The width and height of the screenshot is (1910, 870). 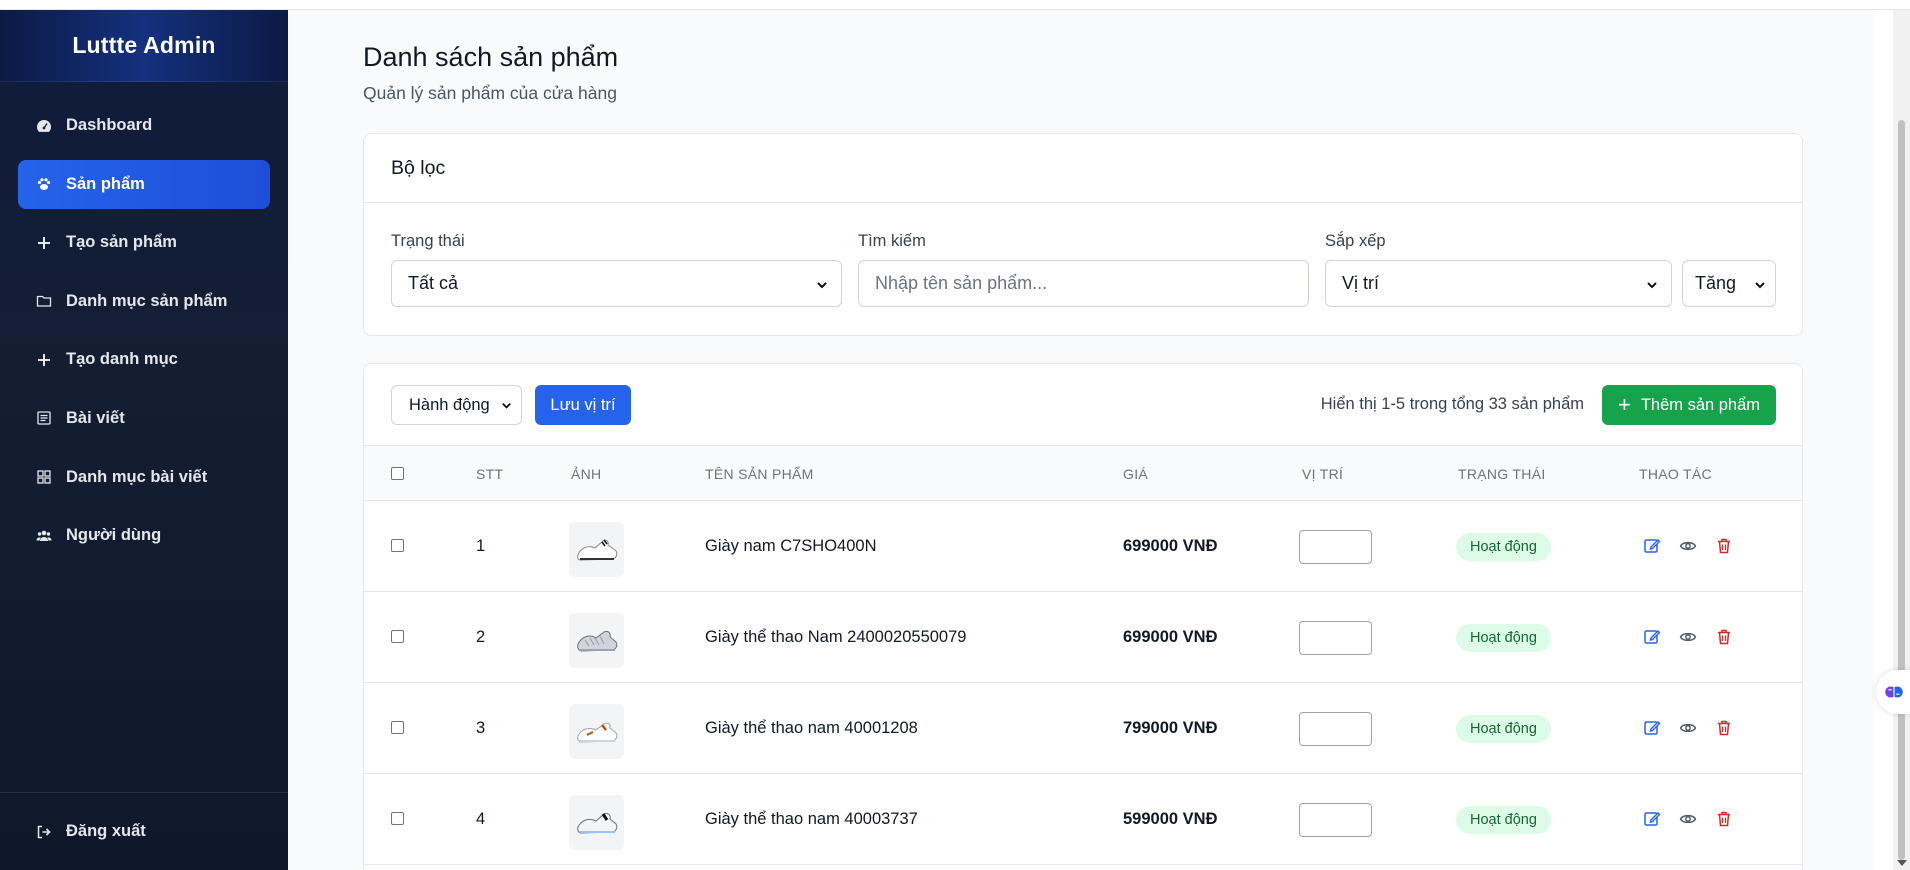 What do you see at coordinates (1700, 404) in the screenshot?
I see `add-product-label: Thêm sản phẩm` at bounding box center [1700, 404].